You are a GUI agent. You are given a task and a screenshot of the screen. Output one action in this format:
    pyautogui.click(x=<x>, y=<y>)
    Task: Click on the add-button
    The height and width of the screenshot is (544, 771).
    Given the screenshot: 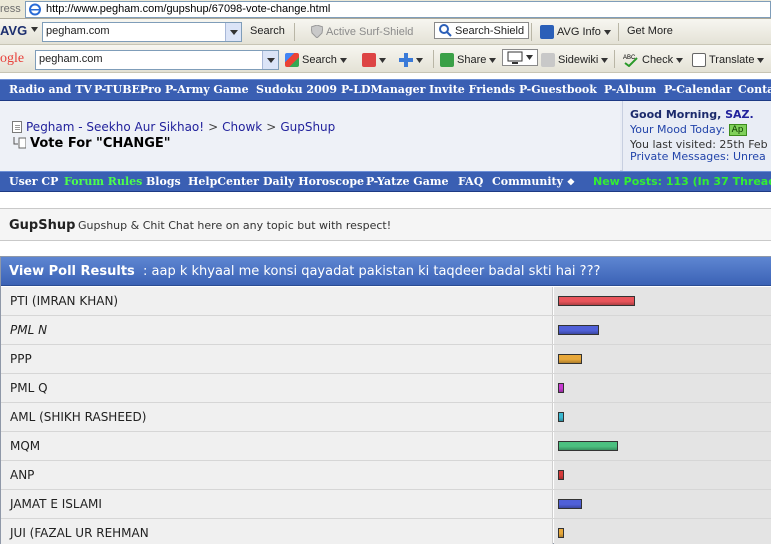 What is the action you would take?
    pyautogui.click(x=411, y=60)
    